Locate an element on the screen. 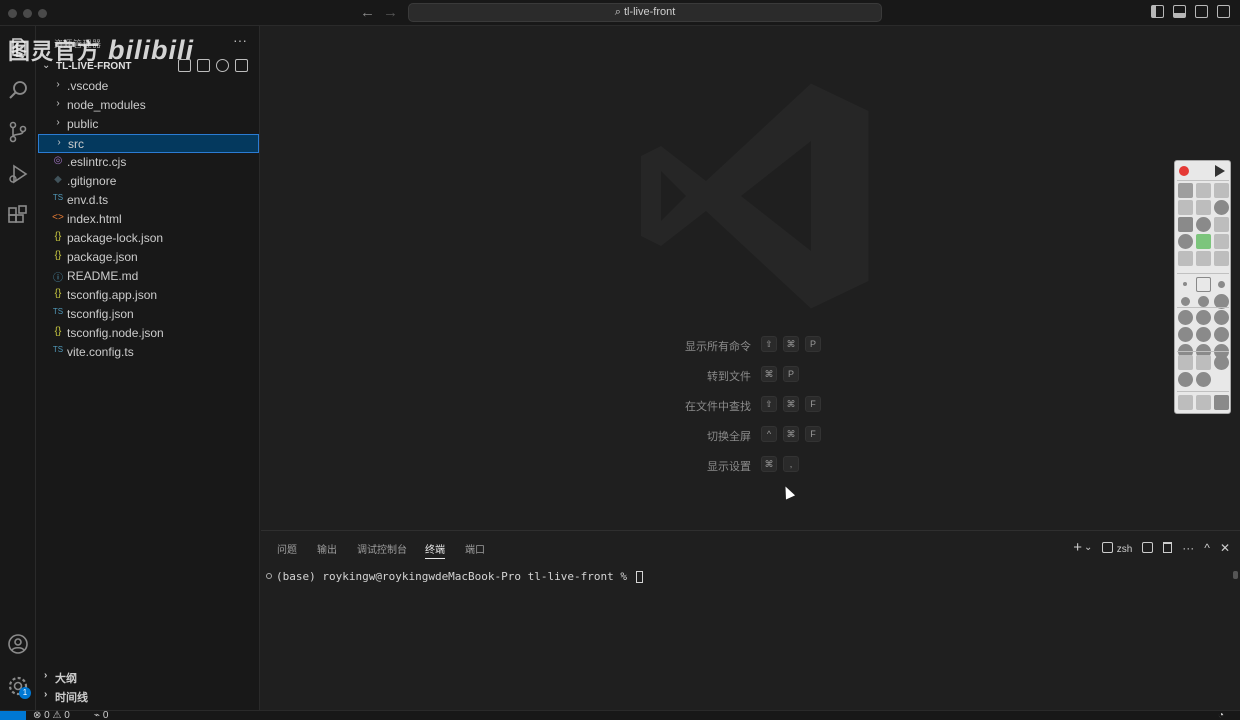  forward-arrow-icon: → is located at coordinates (390, 12).